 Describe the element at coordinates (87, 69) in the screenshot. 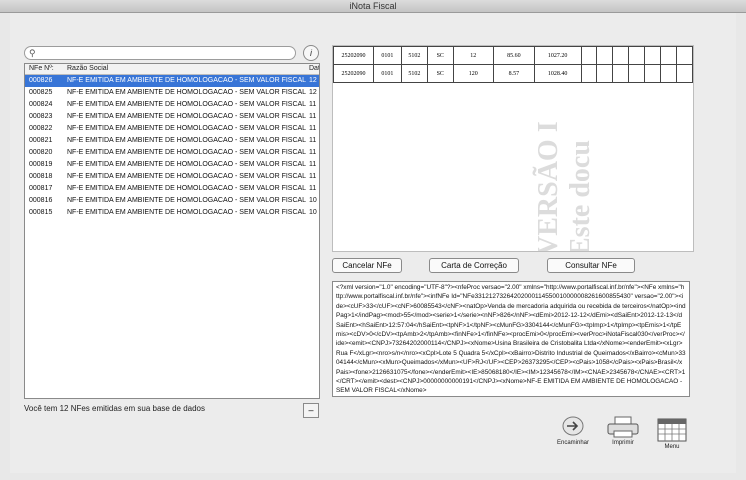

I see `column-header-razao-social: Razão Social` at that location.